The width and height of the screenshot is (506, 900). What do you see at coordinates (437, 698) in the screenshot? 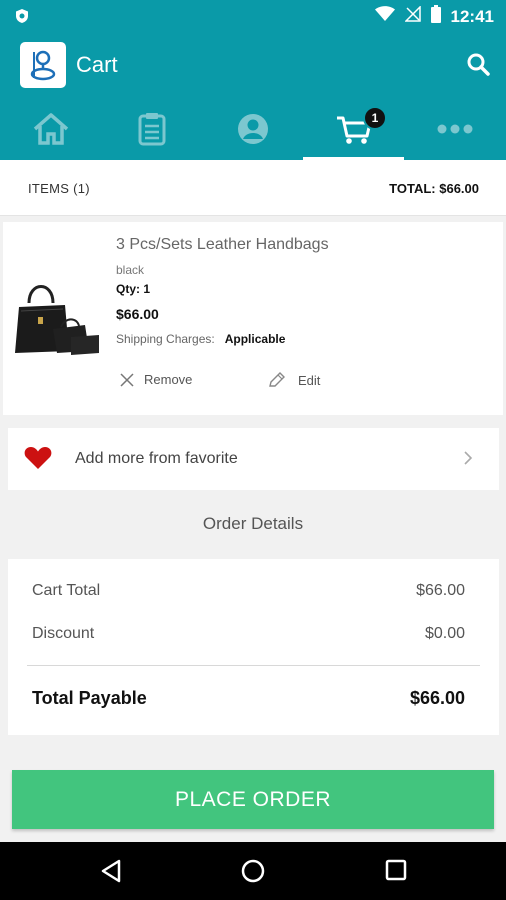
I see `total-payable-value: $66.00` at bounding box center [437, 698].